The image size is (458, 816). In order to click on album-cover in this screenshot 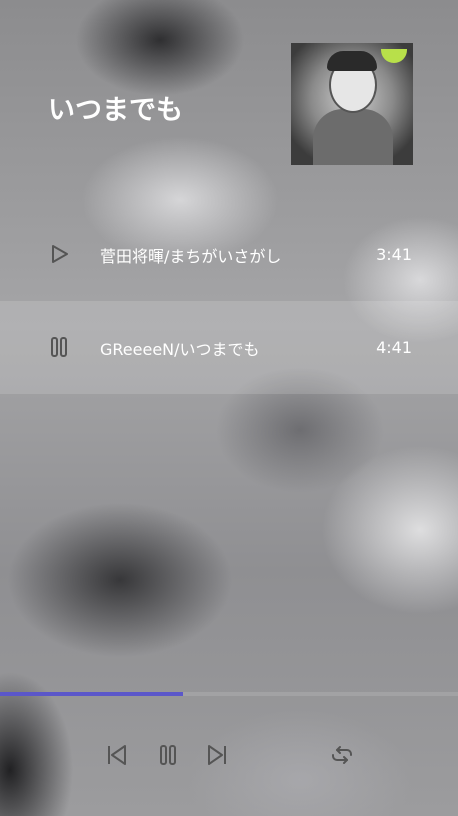, I will do `click(352, 104)`.